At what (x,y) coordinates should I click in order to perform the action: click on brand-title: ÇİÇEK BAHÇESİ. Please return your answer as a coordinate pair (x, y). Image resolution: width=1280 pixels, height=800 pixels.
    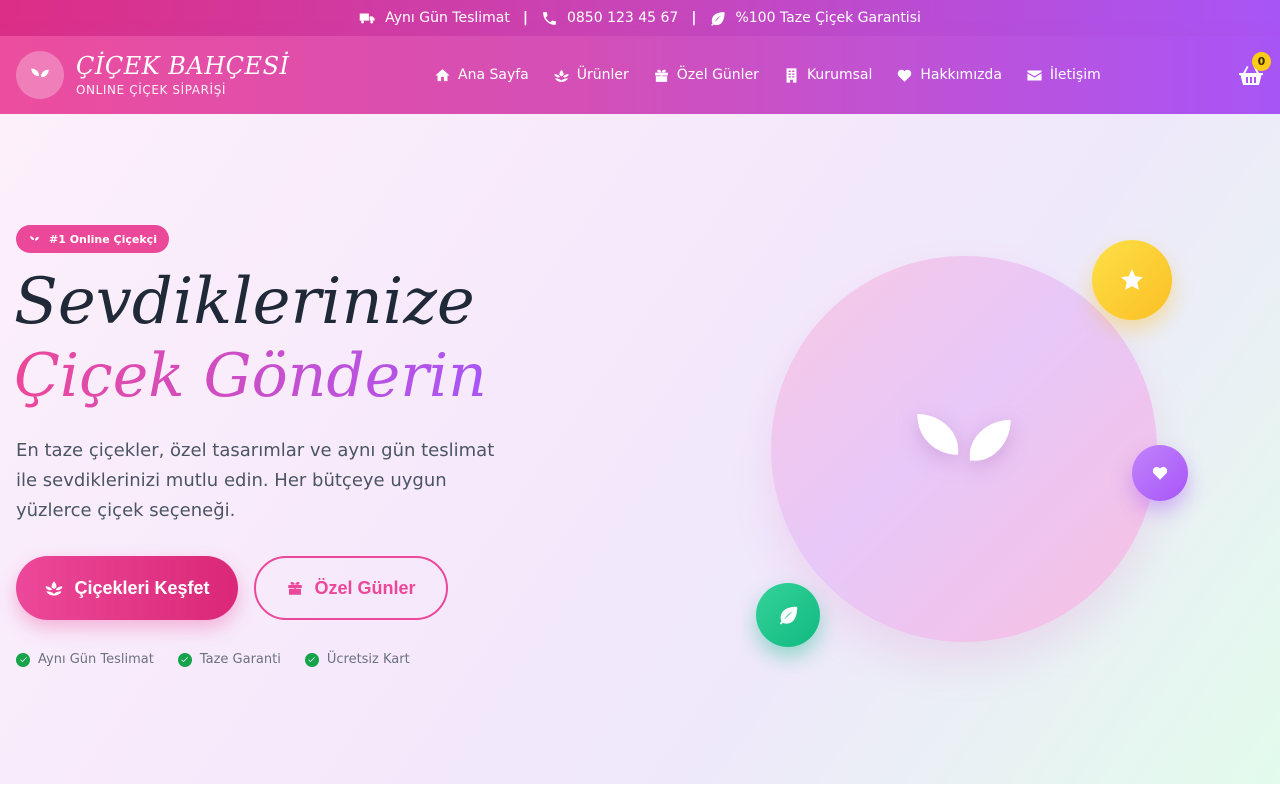
    Looking at the image, I should click on (183, 66).